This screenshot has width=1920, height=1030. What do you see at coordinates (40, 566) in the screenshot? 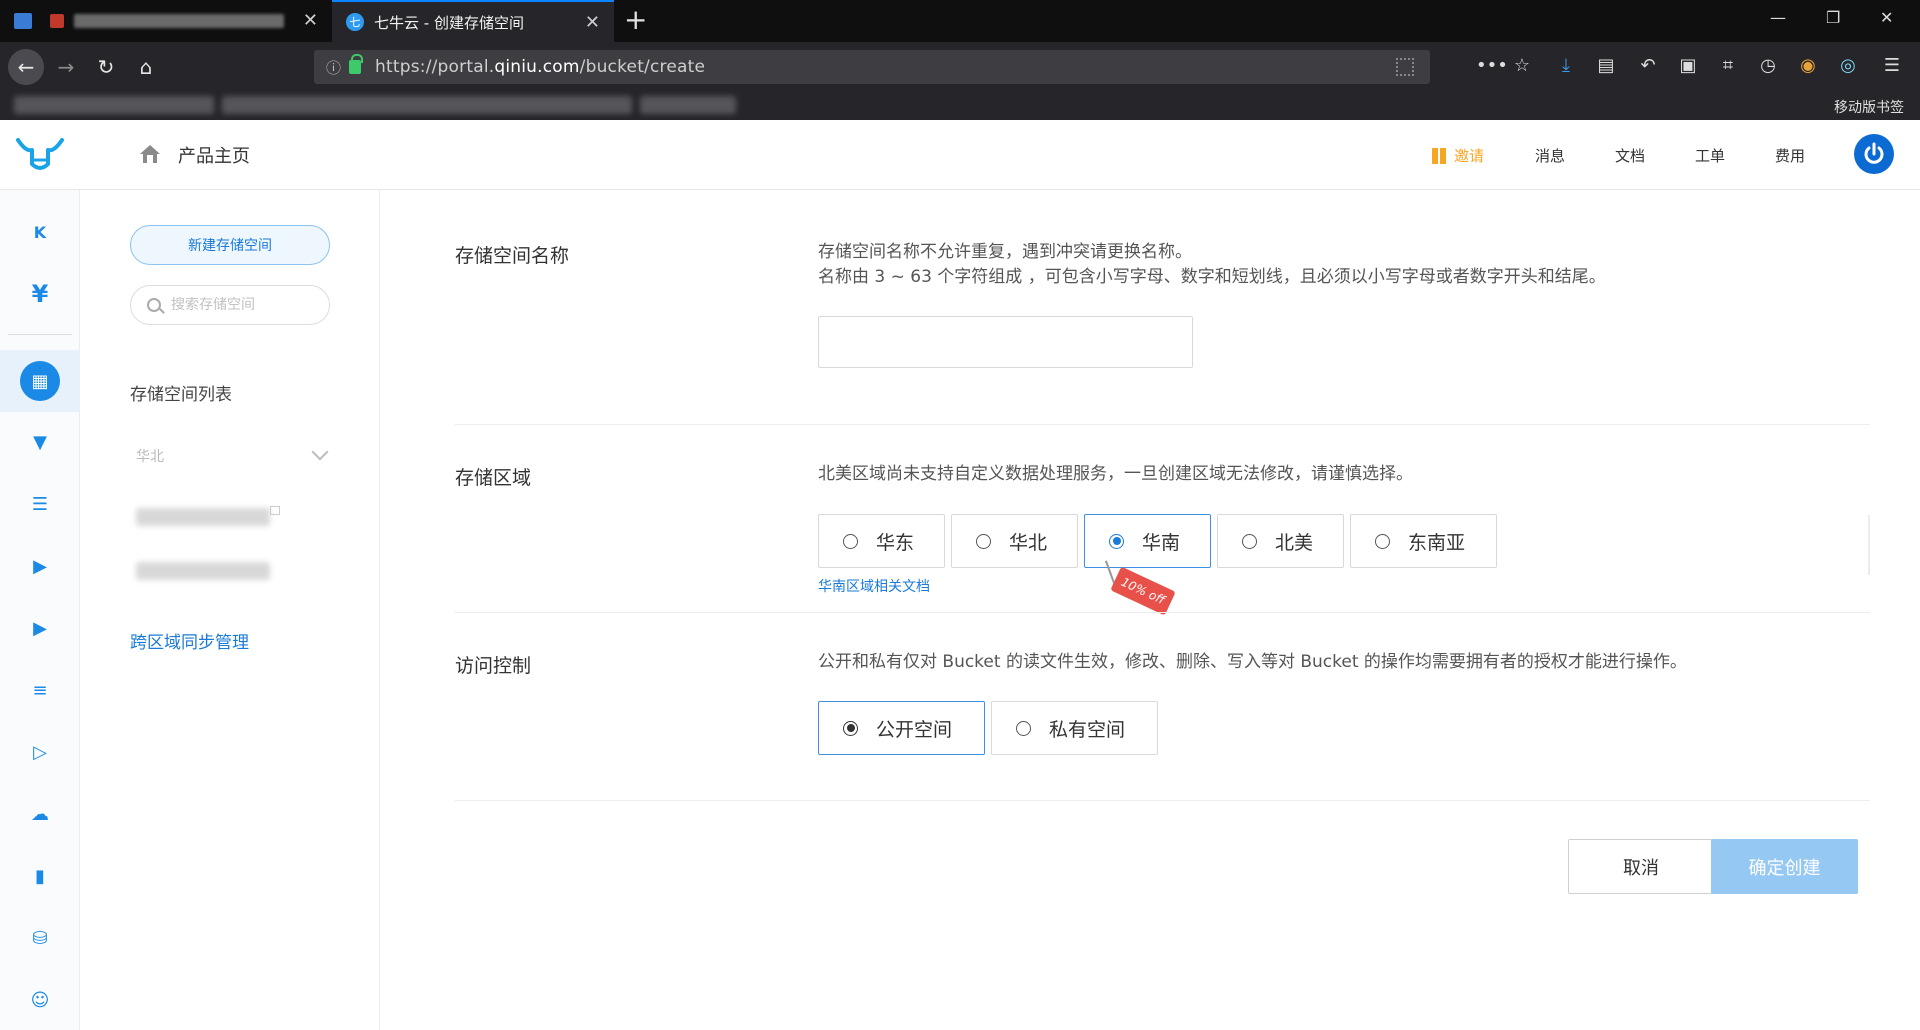
I see `rail-item-live: ▶` at bounding box center [40, 566].